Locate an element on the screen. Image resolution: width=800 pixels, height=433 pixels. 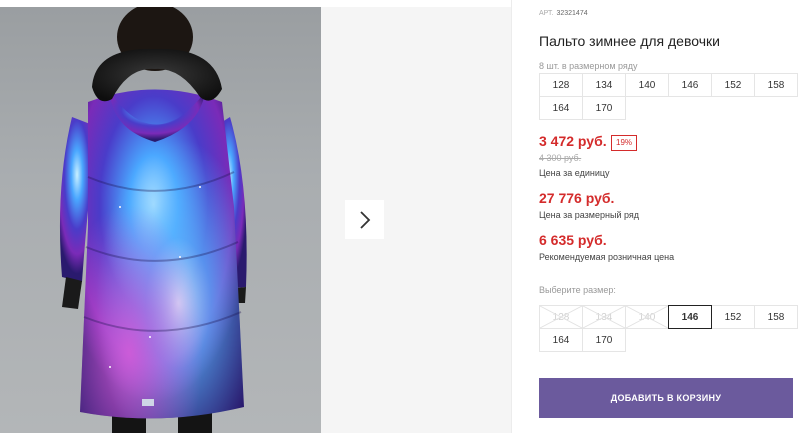
old-price: 4 300 руб. is located at coordinates (560, 158).